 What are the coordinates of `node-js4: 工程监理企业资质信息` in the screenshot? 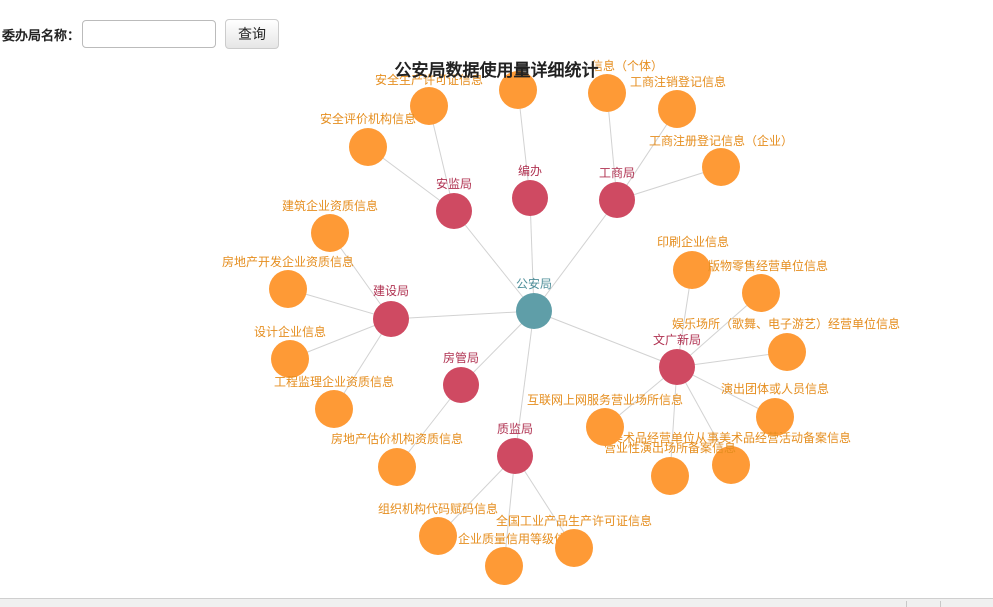 It's located at (334, 401).